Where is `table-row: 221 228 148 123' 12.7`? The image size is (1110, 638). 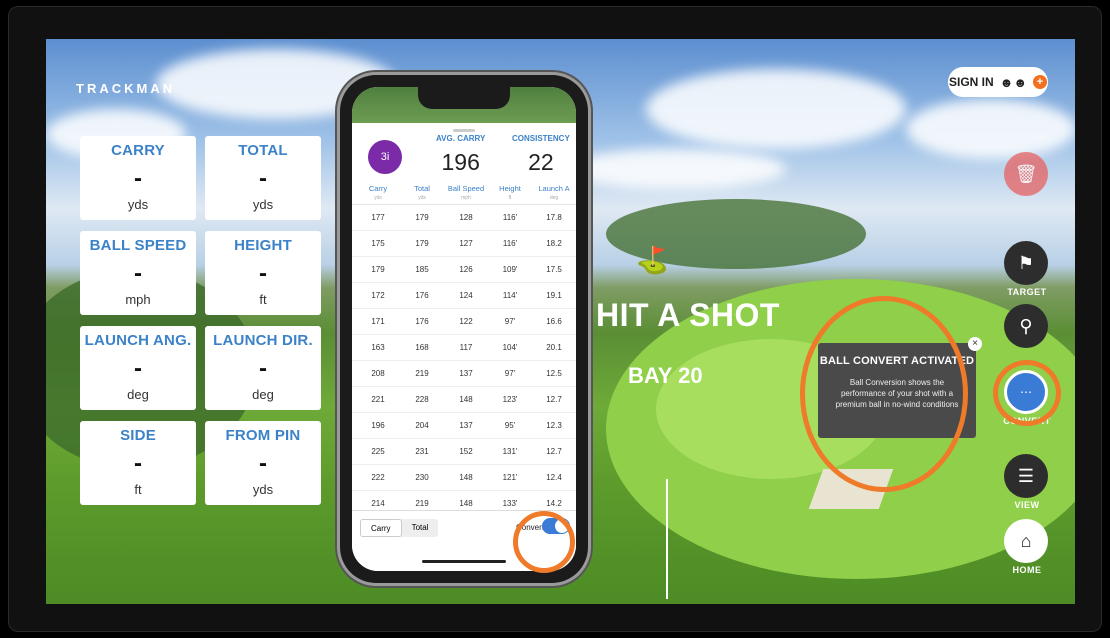
table-row: 221 228 148 123' 12.7 is located at coordinates (464, 400).